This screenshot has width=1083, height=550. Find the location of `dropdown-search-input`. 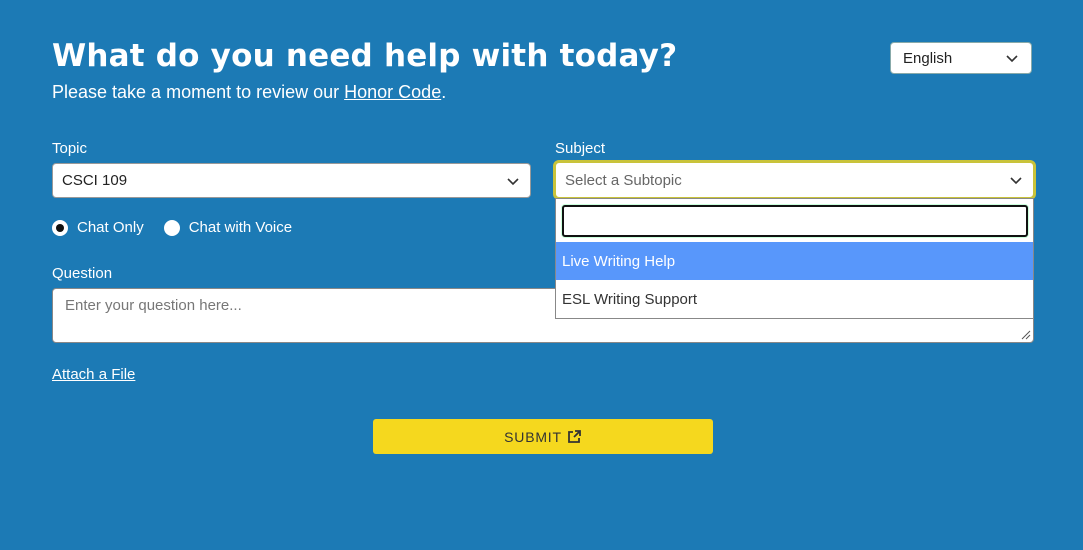

dropdown-search-input is located at coordinates (795, 221).